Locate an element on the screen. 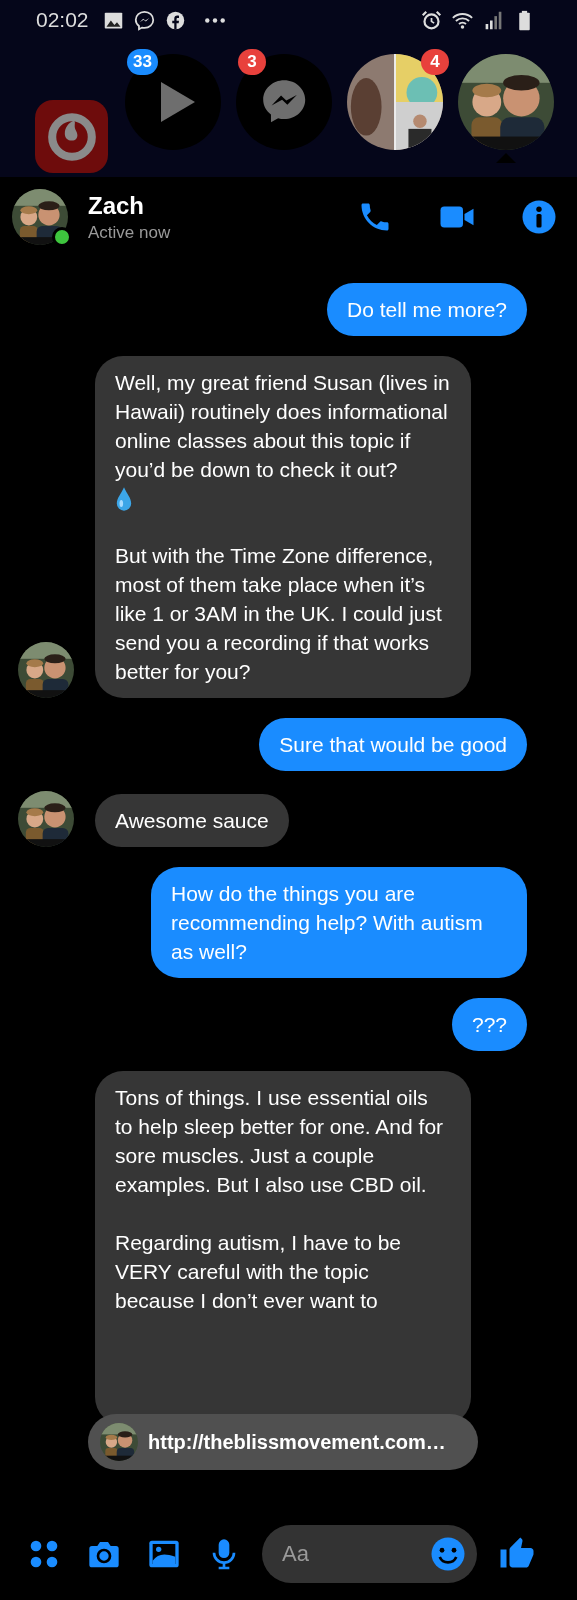  unread-badge: 3 is located at coordinates (252, 62).